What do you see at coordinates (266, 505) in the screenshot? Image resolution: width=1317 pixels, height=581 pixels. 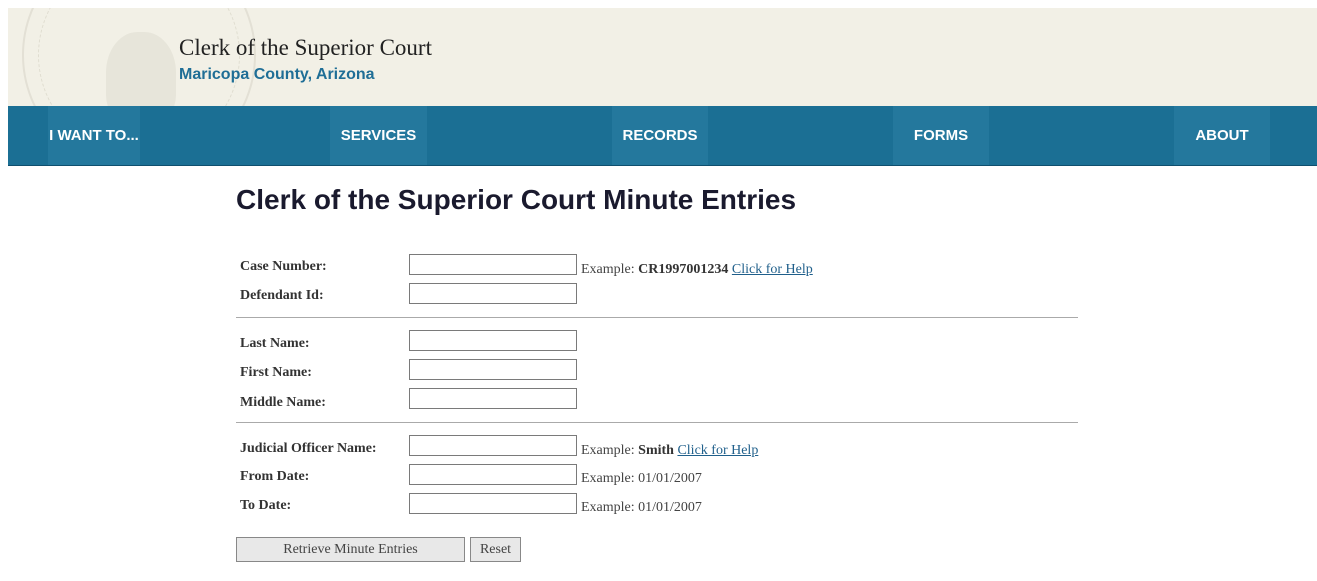 I see `to-date-label: To Date:` at bounding box center [266, 505].